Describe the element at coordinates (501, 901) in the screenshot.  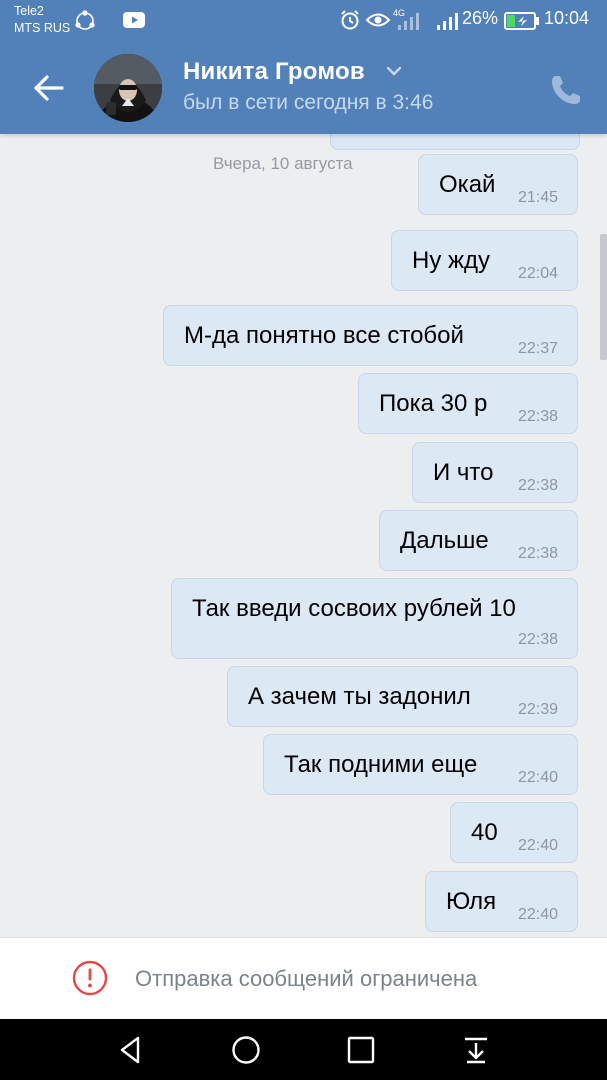
I see `message-bubble: Юля 22:40` at that location.